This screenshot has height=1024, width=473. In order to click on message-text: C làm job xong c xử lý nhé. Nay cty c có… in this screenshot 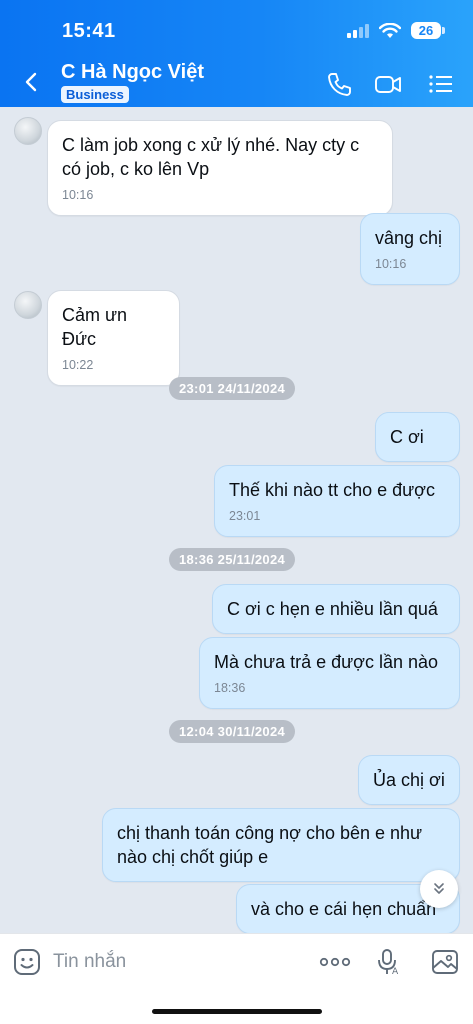, I will do `click(211, 157)`.